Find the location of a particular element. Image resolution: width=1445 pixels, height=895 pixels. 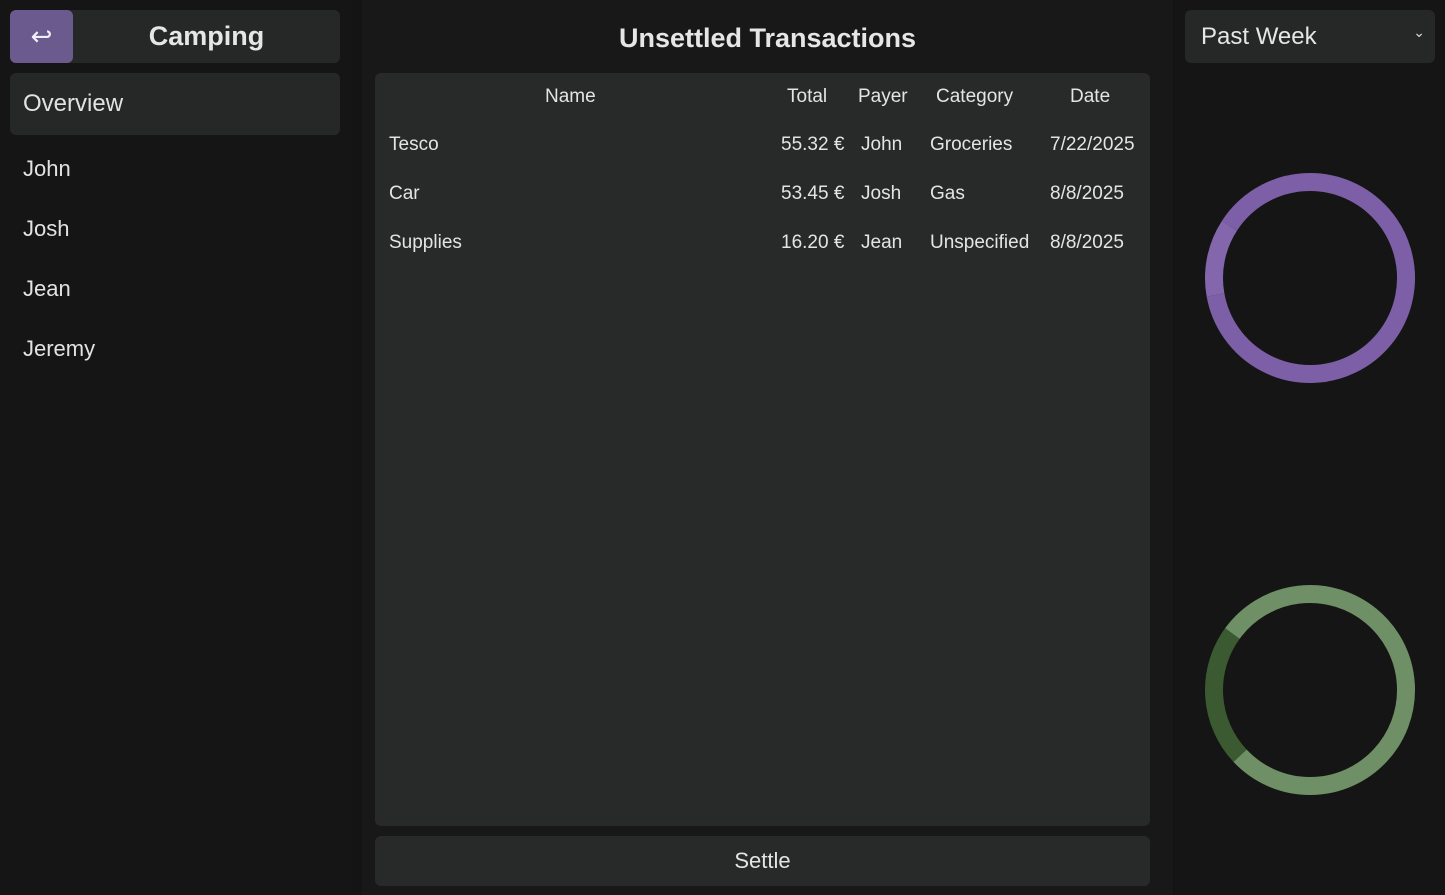

group-header: ↩ Camping is located at coordinates (175, 36).